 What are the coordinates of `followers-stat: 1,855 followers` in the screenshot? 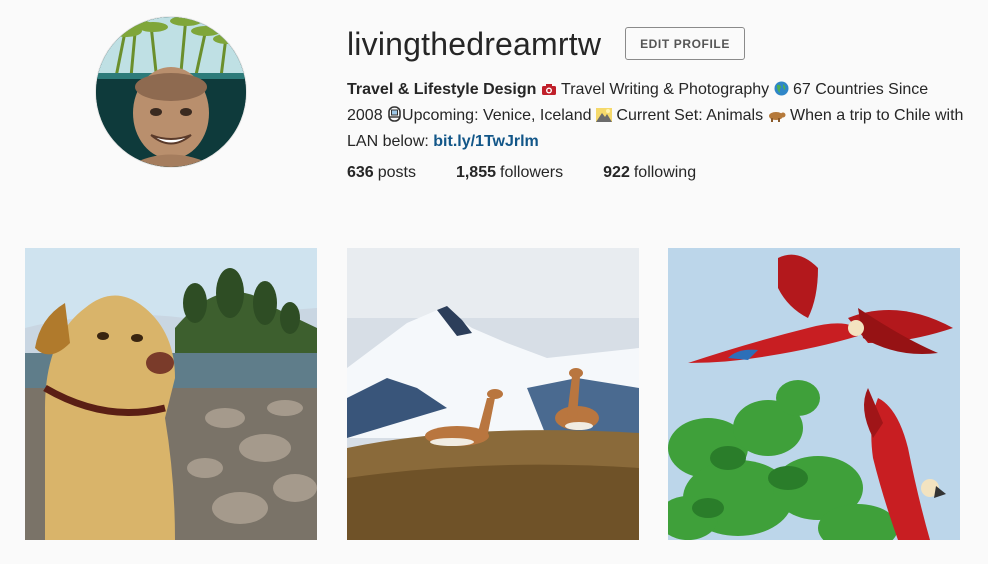 It's located at (509, 175).